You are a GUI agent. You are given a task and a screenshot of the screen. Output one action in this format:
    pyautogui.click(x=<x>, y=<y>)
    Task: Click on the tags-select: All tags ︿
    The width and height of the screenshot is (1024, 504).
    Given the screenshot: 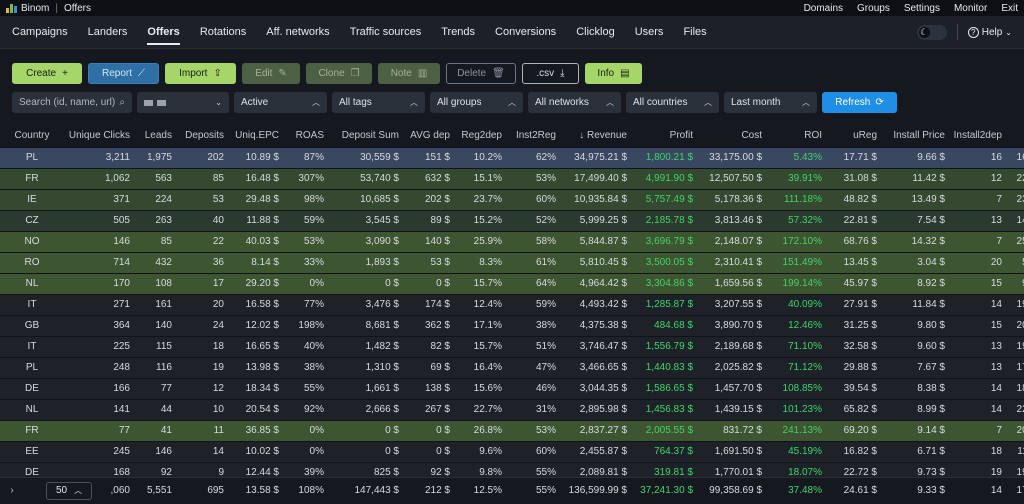 What is the action you would take?
    pyautogui.click(x=378, y=102)
    